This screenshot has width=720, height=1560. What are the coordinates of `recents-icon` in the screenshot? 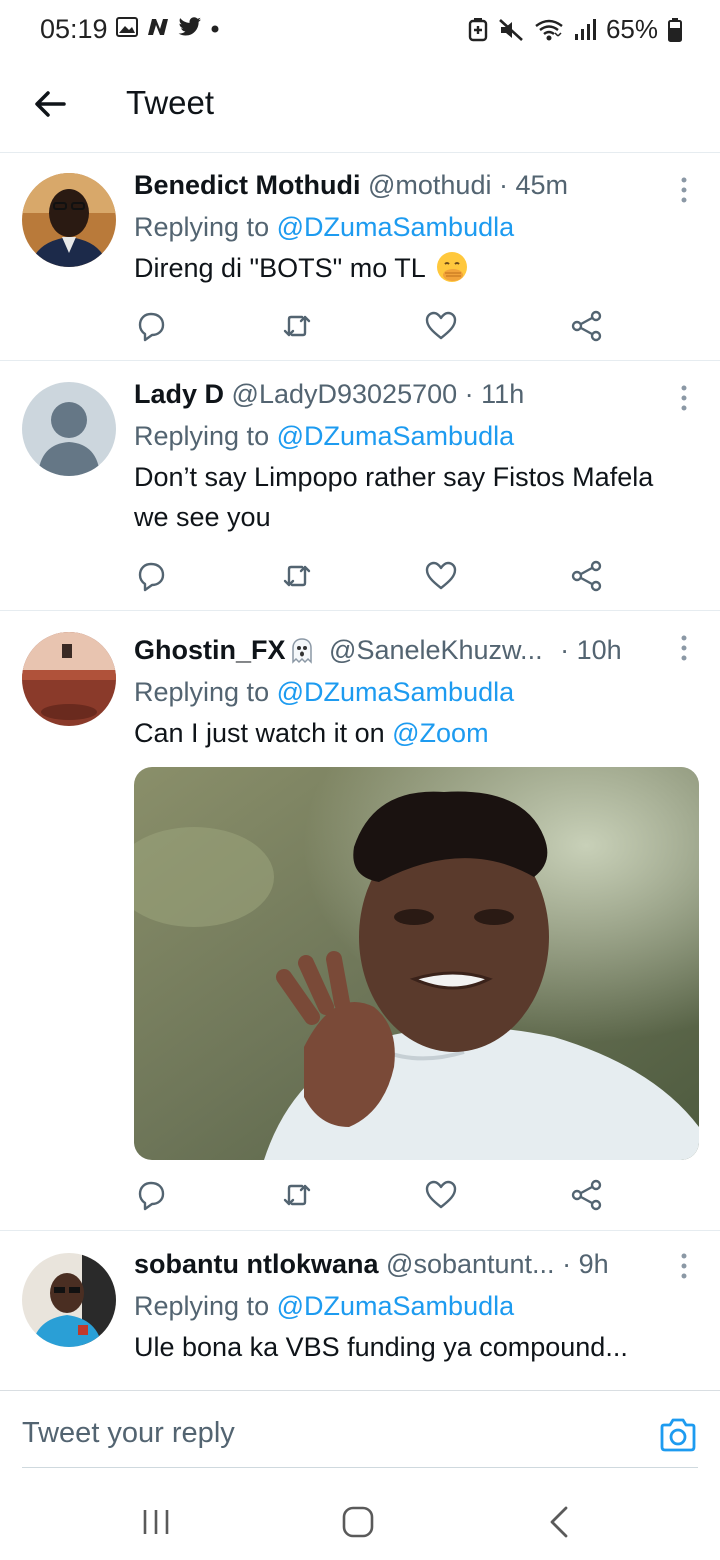 It's located at (156, 1522).